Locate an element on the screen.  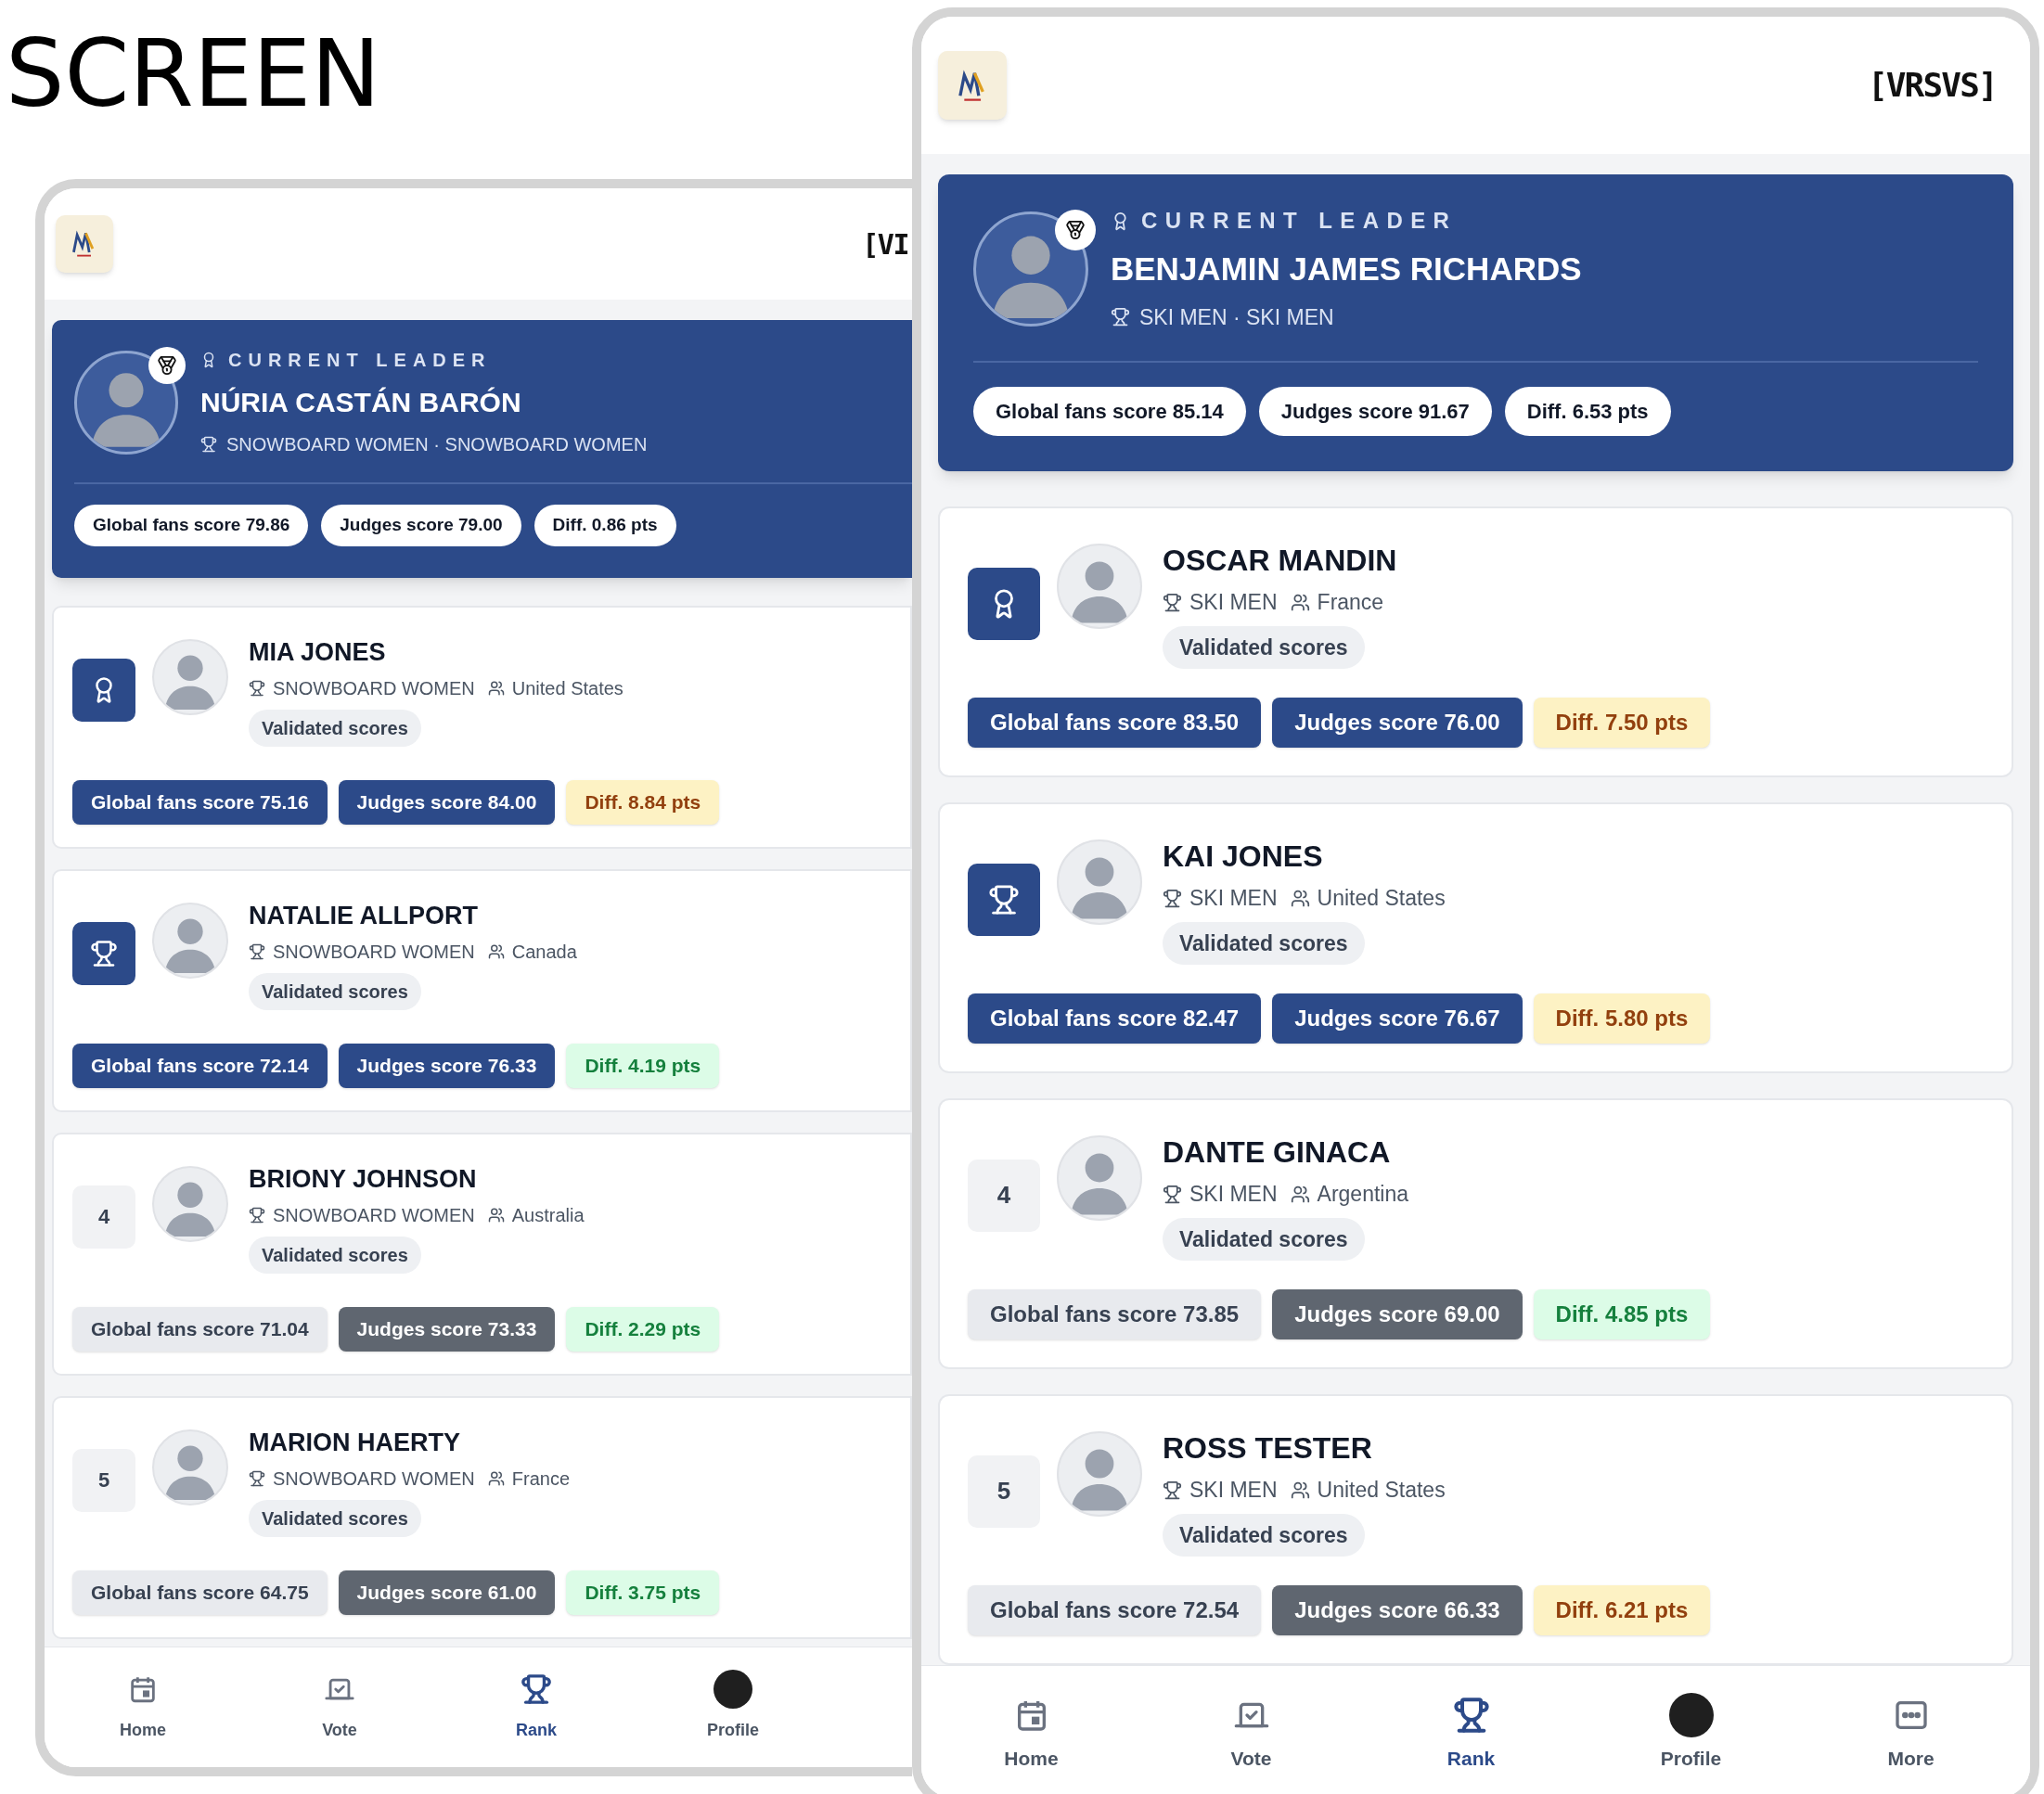
profile-avatar is located at coordinates (733, 1689).